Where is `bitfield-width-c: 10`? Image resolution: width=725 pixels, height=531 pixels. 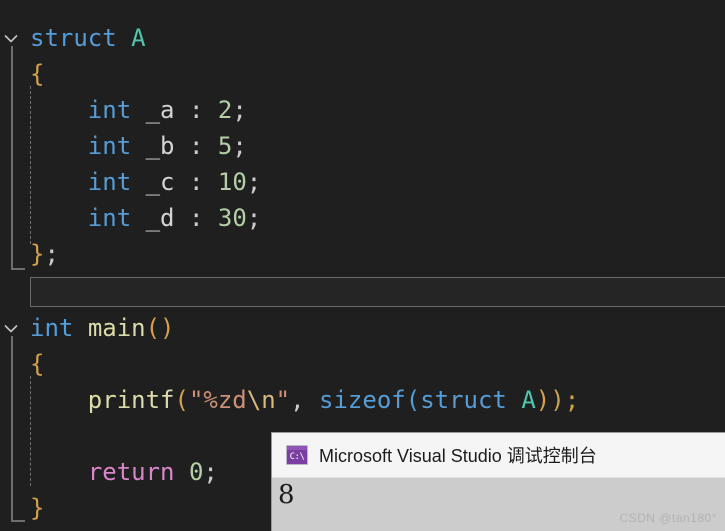 bitfield-width-c: 10 is located at coordinates (232, 182).